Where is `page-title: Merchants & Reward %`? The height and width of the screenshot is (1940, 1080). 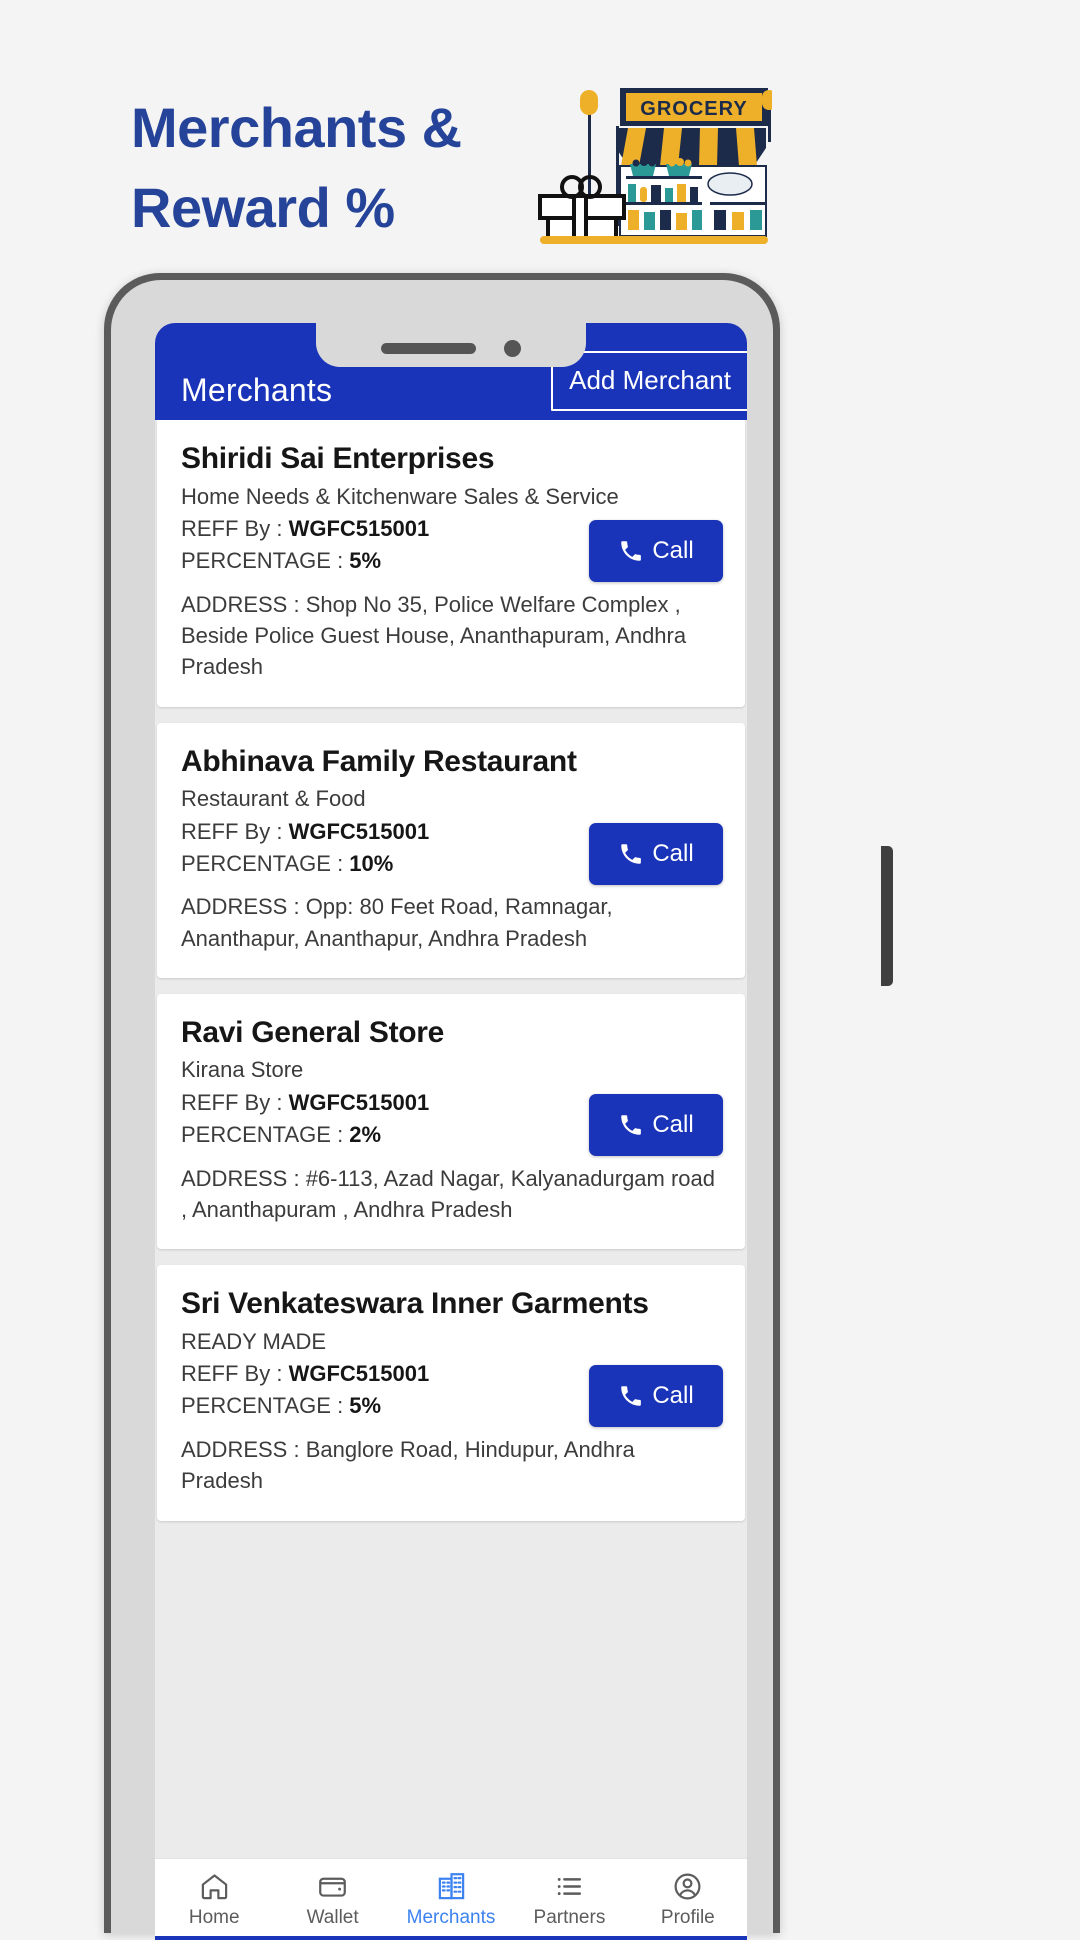
page-title: Merchants & Reward % is located at coordinates (341, 167).